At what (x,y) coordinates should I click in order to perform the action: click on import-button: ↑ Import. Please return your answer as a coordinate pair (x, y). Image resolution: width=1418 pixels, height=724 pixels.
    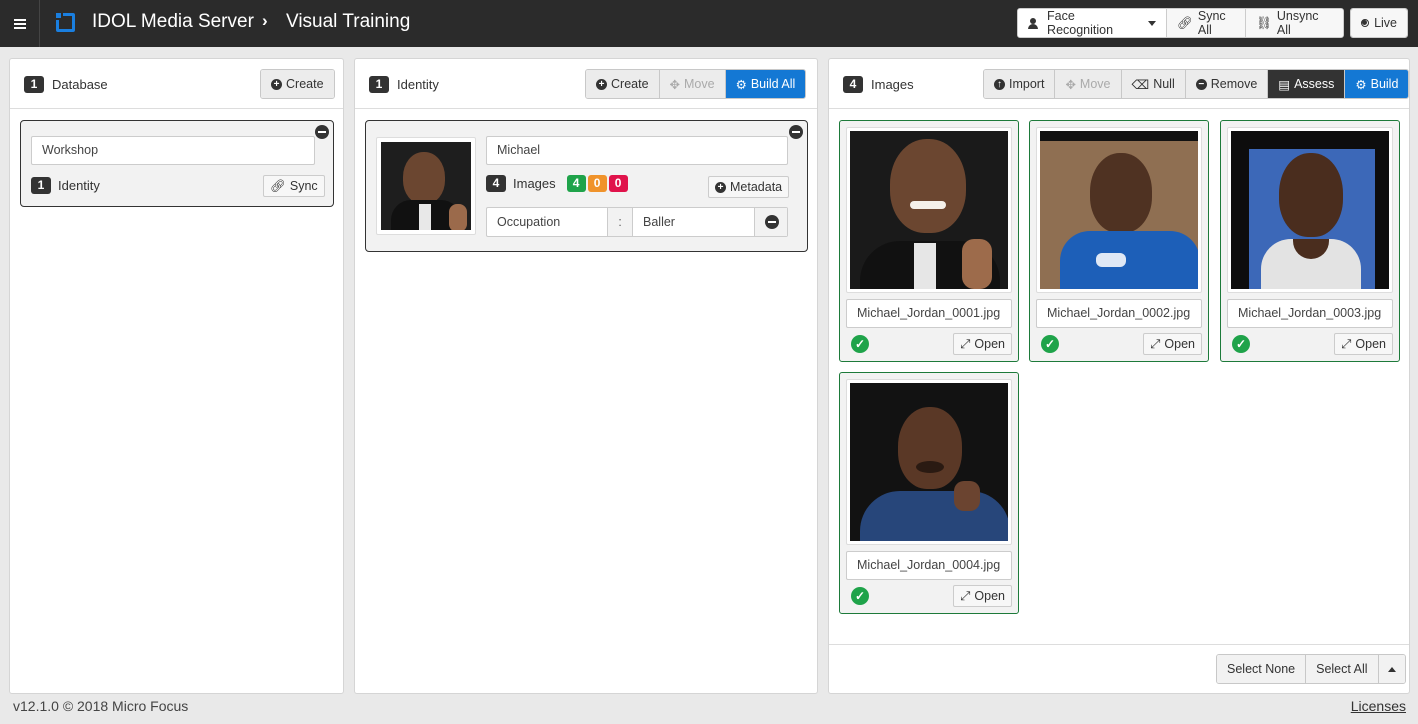
    Looking at the image, I should click on (1020, 84).